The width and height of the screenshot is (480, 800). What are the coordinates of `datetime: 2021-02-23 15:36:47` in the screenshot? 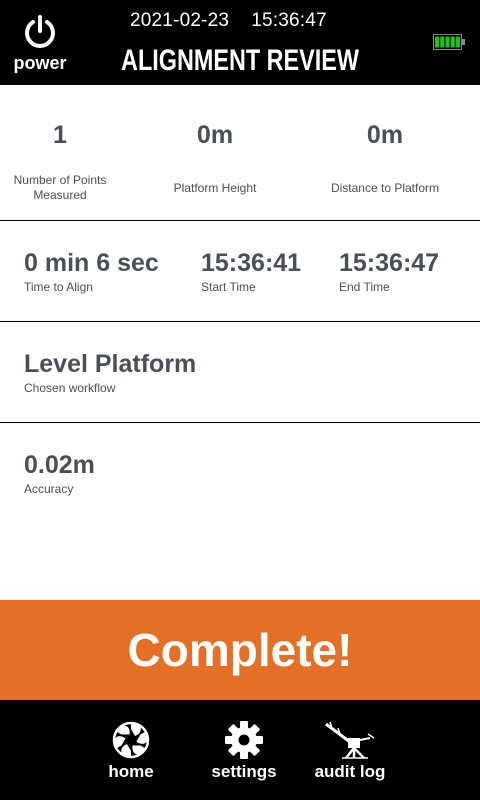 It's located at (228, 21).